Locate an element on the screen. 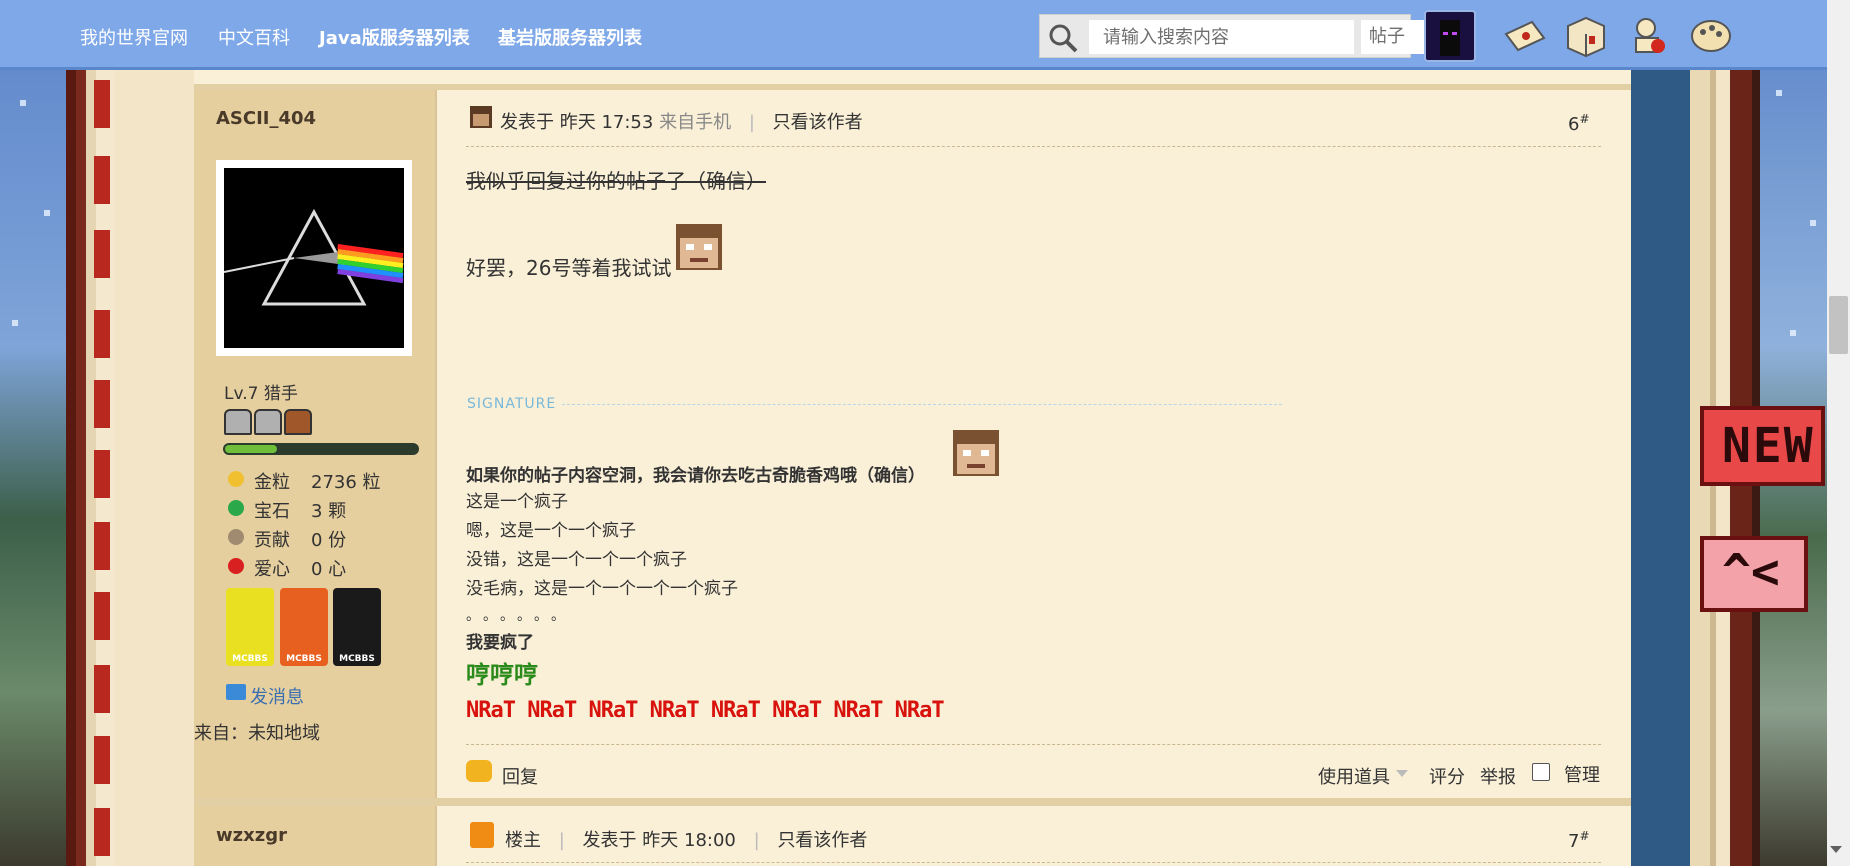 The image size is (1850, 866). signature-hum: 哼哼哼 is located at coordinates (502, 675).